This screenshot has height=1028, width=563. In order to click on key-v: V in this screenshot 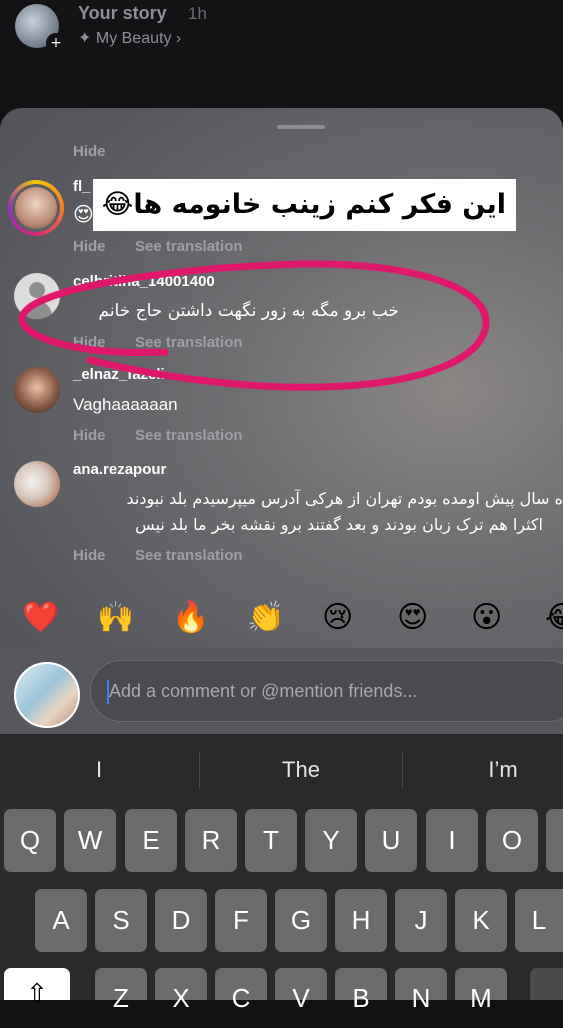, I will do `click(301, 990)`.